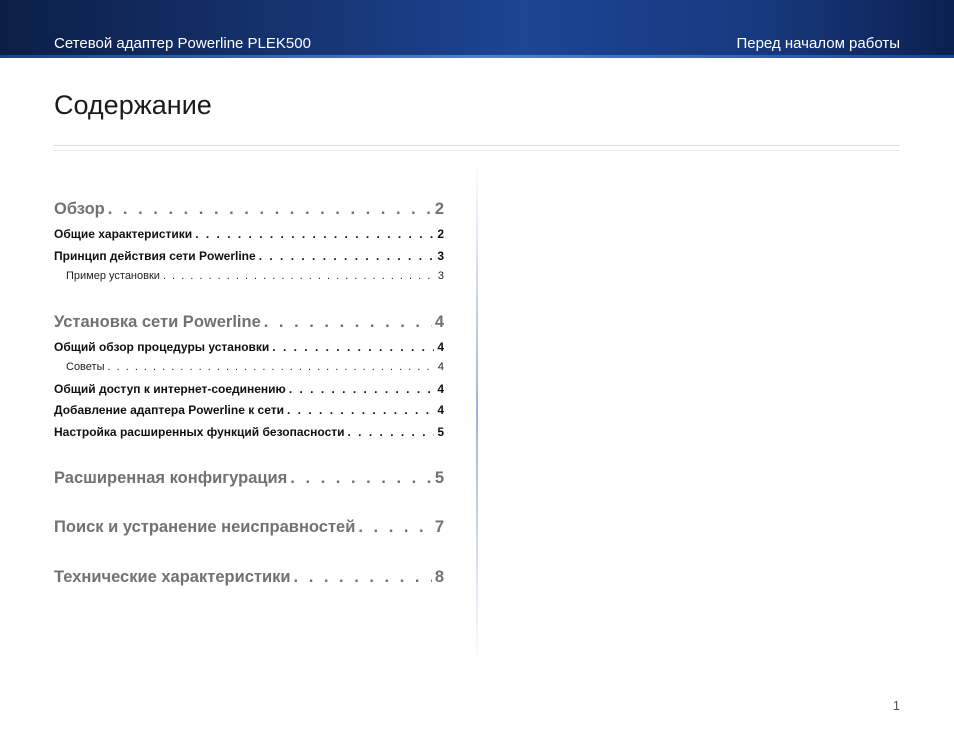  I want to click on toc-entry-install-overview: Общий обзор процедуры установки 4, so click(249, 347).